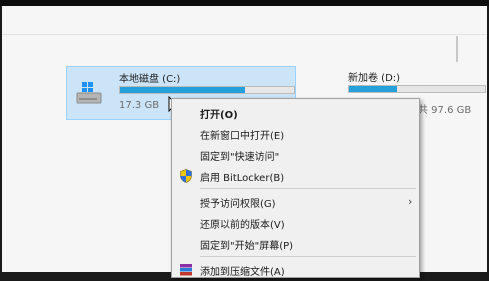 The width and height of the screenshot is (489, 281). I want to click on winrar-archive-icon, so click(186, 270).